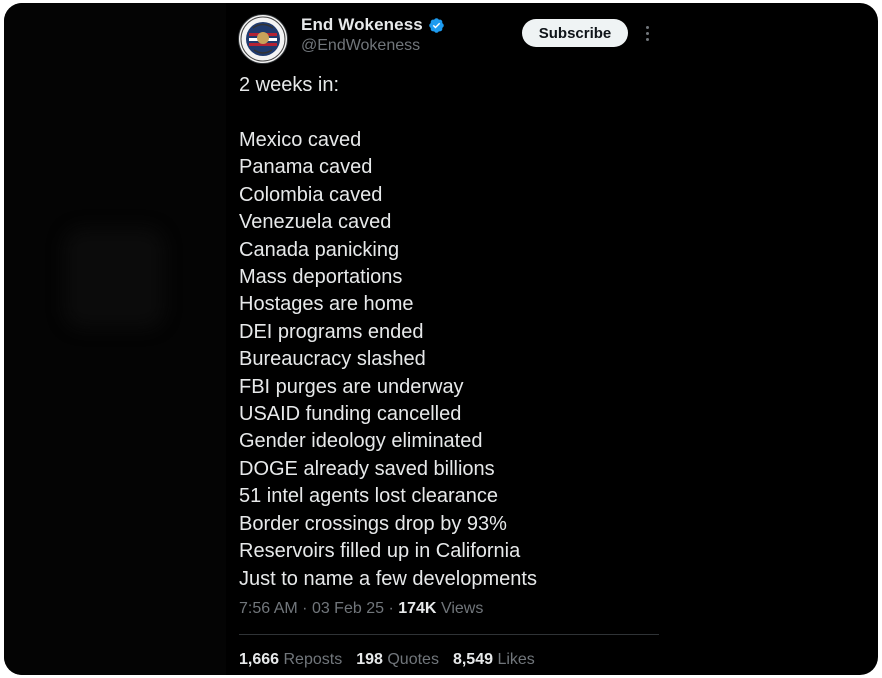 Image resolution: width=882 pixels, height=678 pixels. What do you see at coordinates (350, 414) in the screenshot?
I see `tweet-line: USAID funding cancelled` at bounding box center [350, 414].